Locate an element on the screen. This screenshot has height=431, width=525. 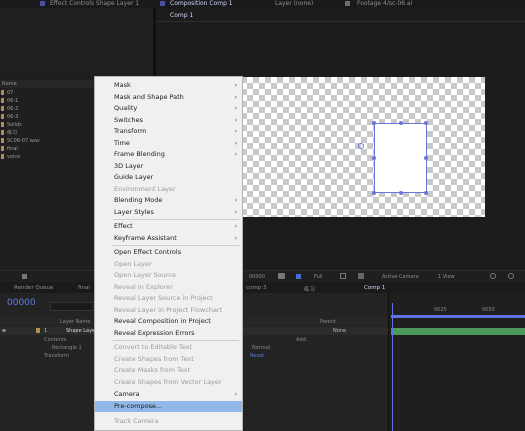
region-icon is located at coordinates (343, 276).